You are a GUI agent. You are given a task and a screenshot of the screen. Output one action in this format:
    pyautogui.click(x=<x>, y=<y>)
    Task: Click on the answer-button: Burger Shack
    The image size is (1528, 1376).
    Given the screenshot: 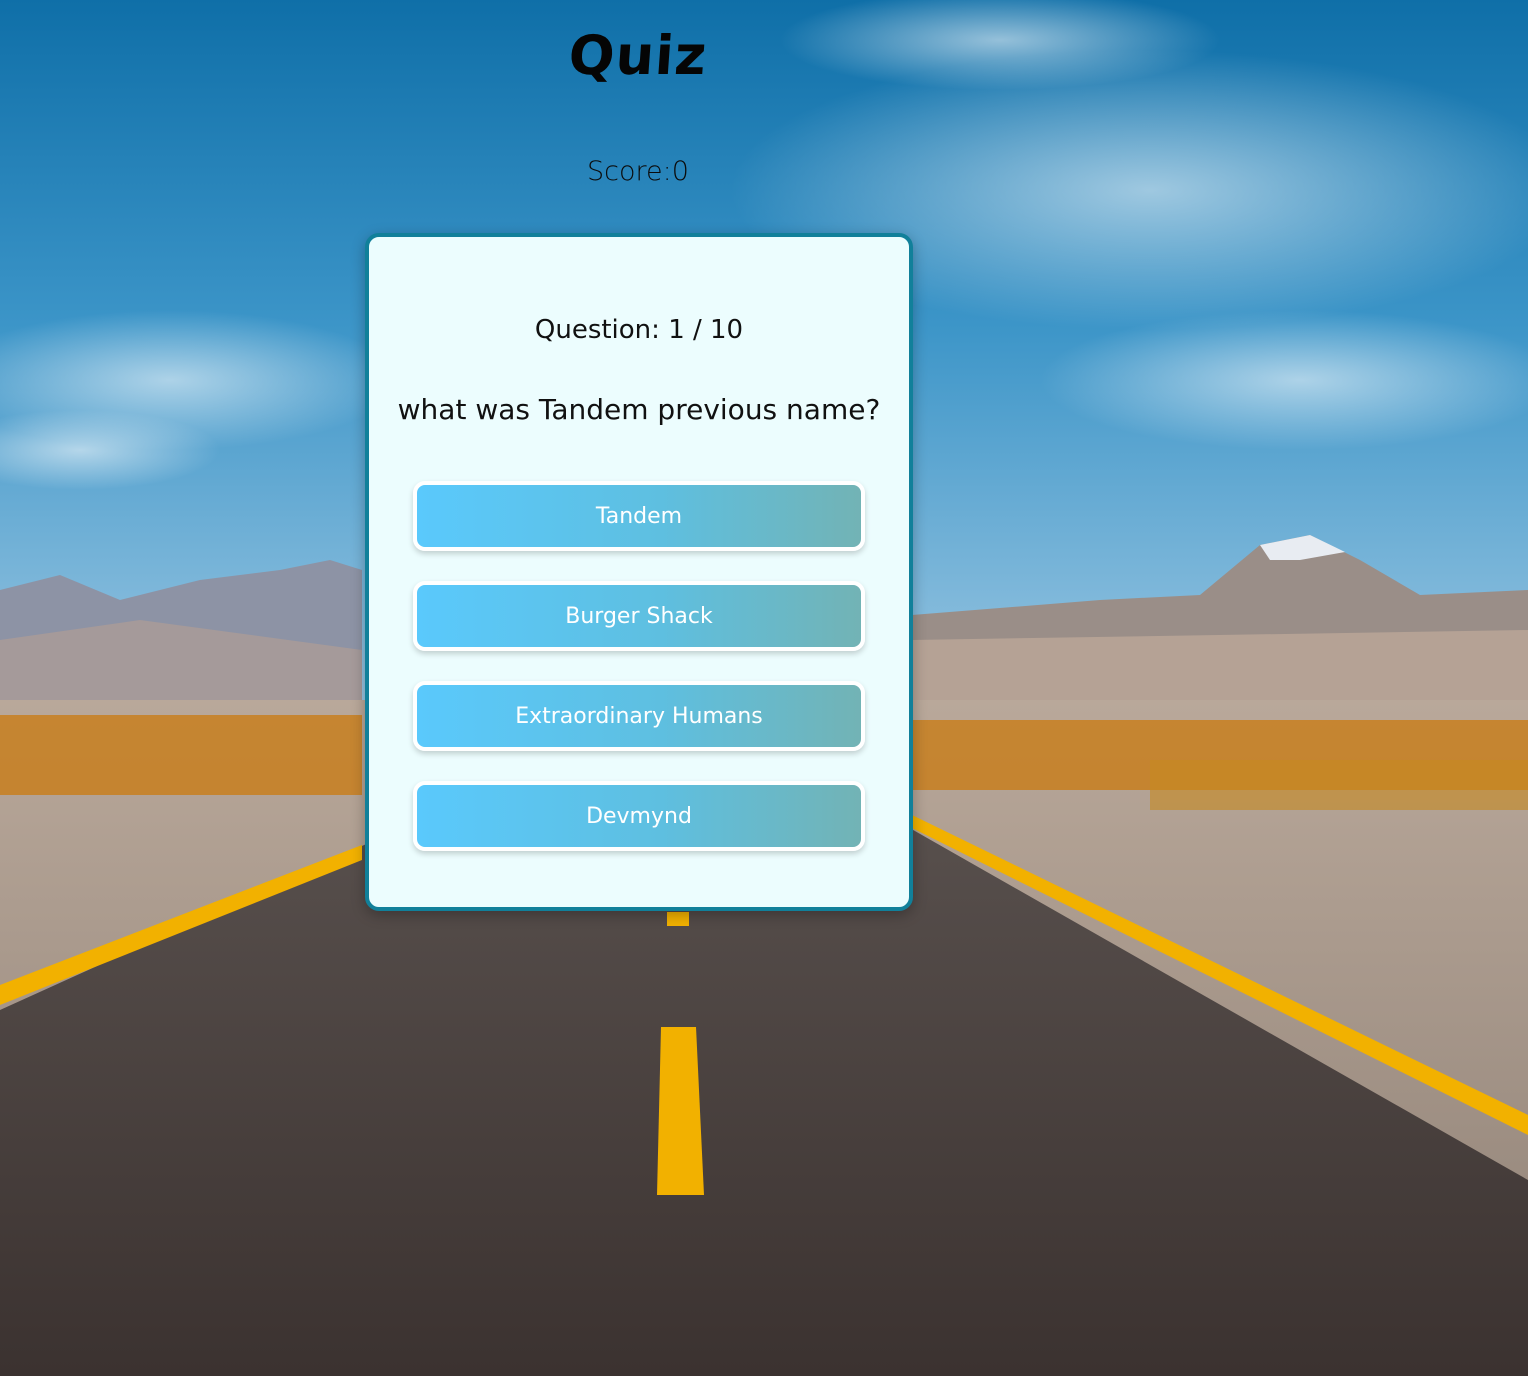 What is the action you would take?
    pyautogui.click(x=639, y=616)
    